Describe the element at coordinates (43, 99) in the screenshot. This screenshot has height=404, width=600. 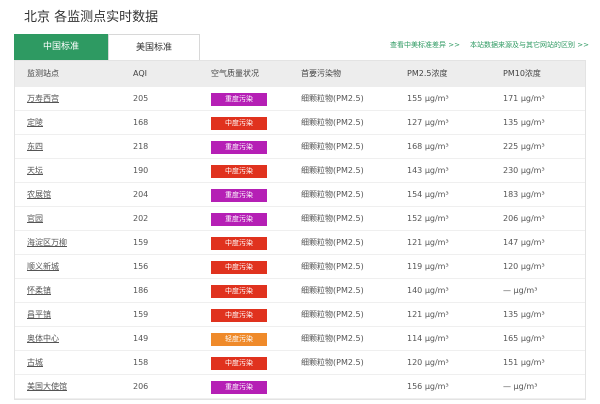
I see `station-link: 万寿西宫` at that location.